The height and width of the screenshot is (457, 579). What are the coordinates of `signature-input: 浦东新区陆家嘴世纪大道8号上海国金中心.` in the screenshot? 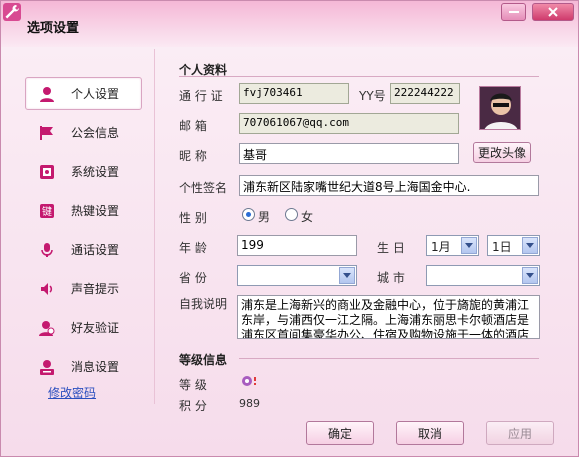 It's located at (389, 185).